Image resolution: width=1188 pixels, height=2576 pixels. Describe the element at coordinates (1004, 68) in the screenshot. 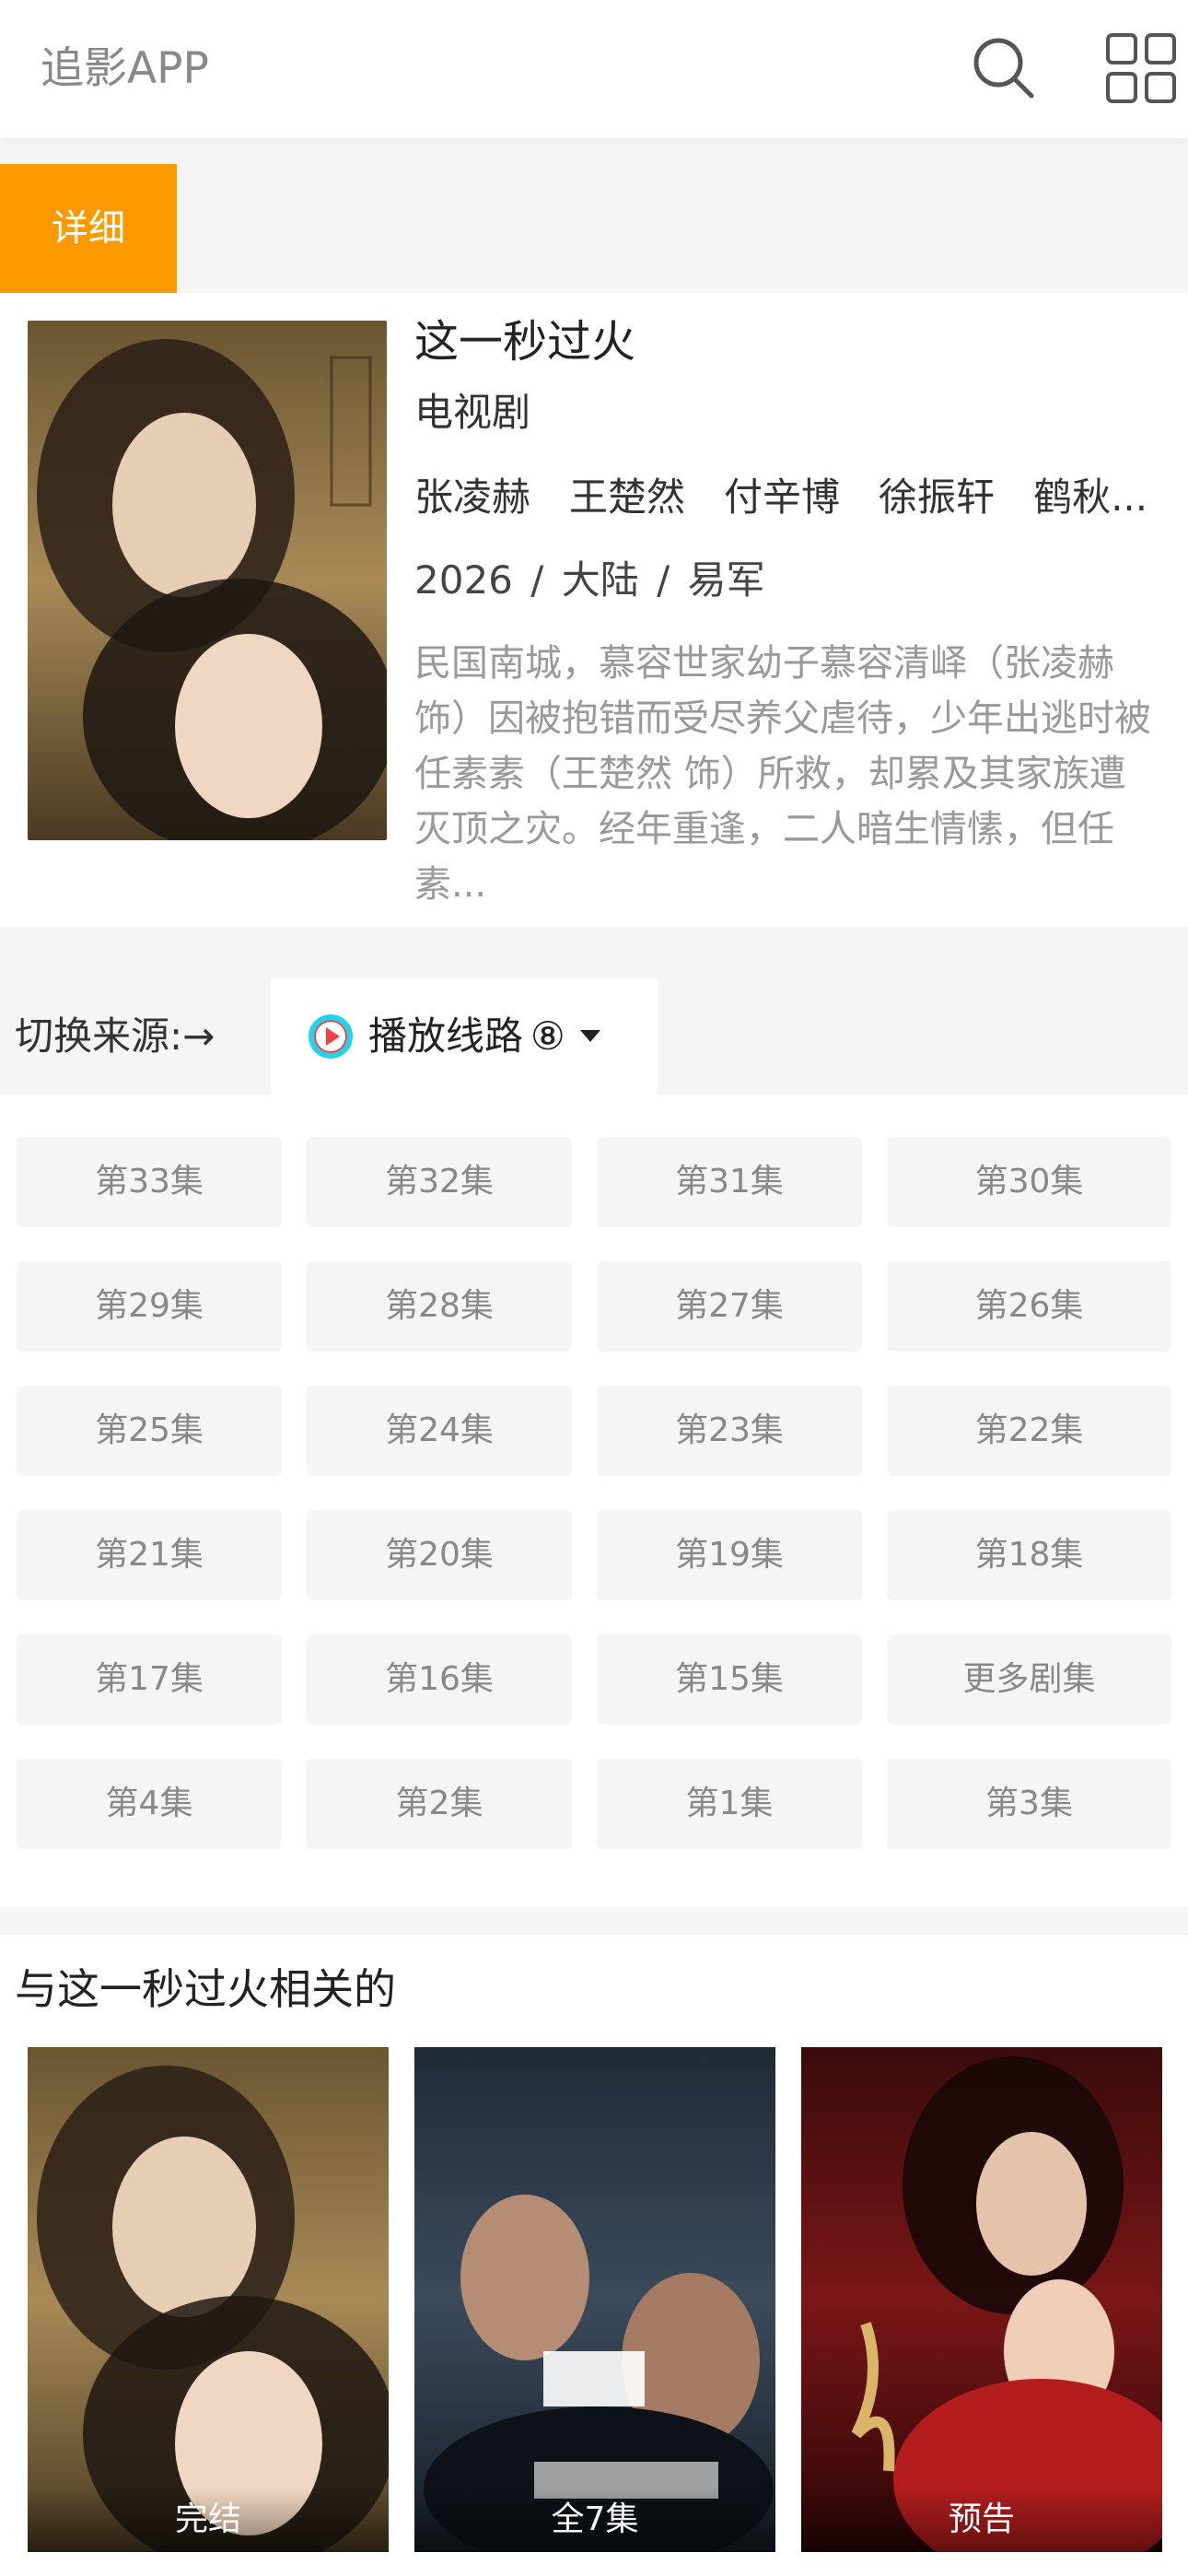

I see `search-icon` at that location.